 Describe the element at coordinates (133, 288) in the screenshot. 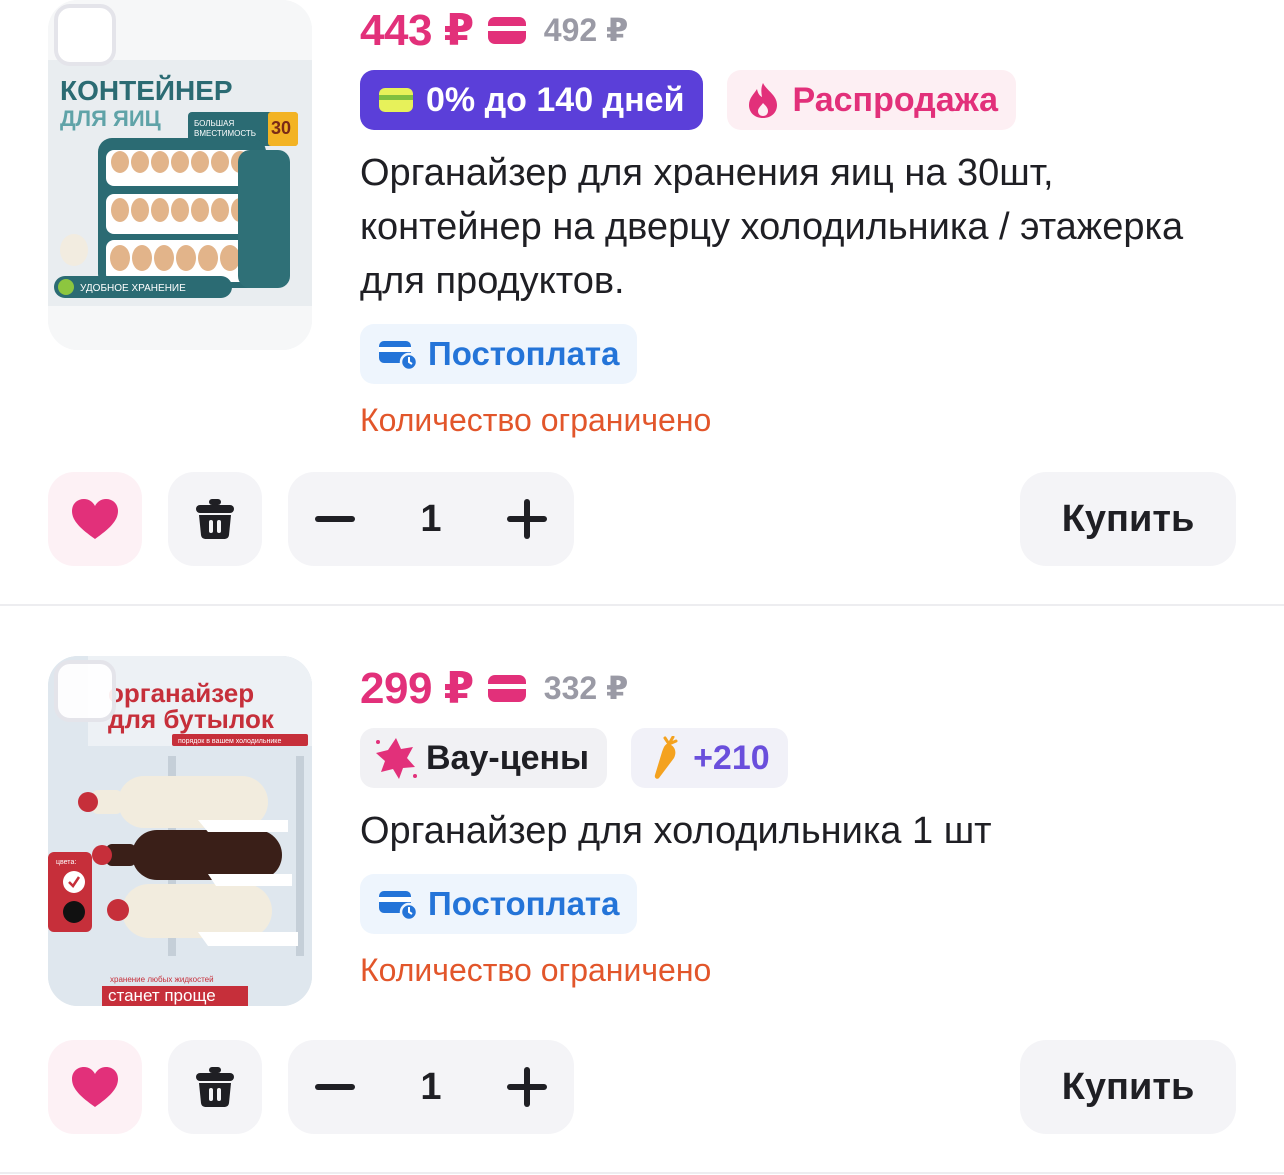

I see `image-caption: УДОБНОЕ ХРАНЕНИЕ` at that location.